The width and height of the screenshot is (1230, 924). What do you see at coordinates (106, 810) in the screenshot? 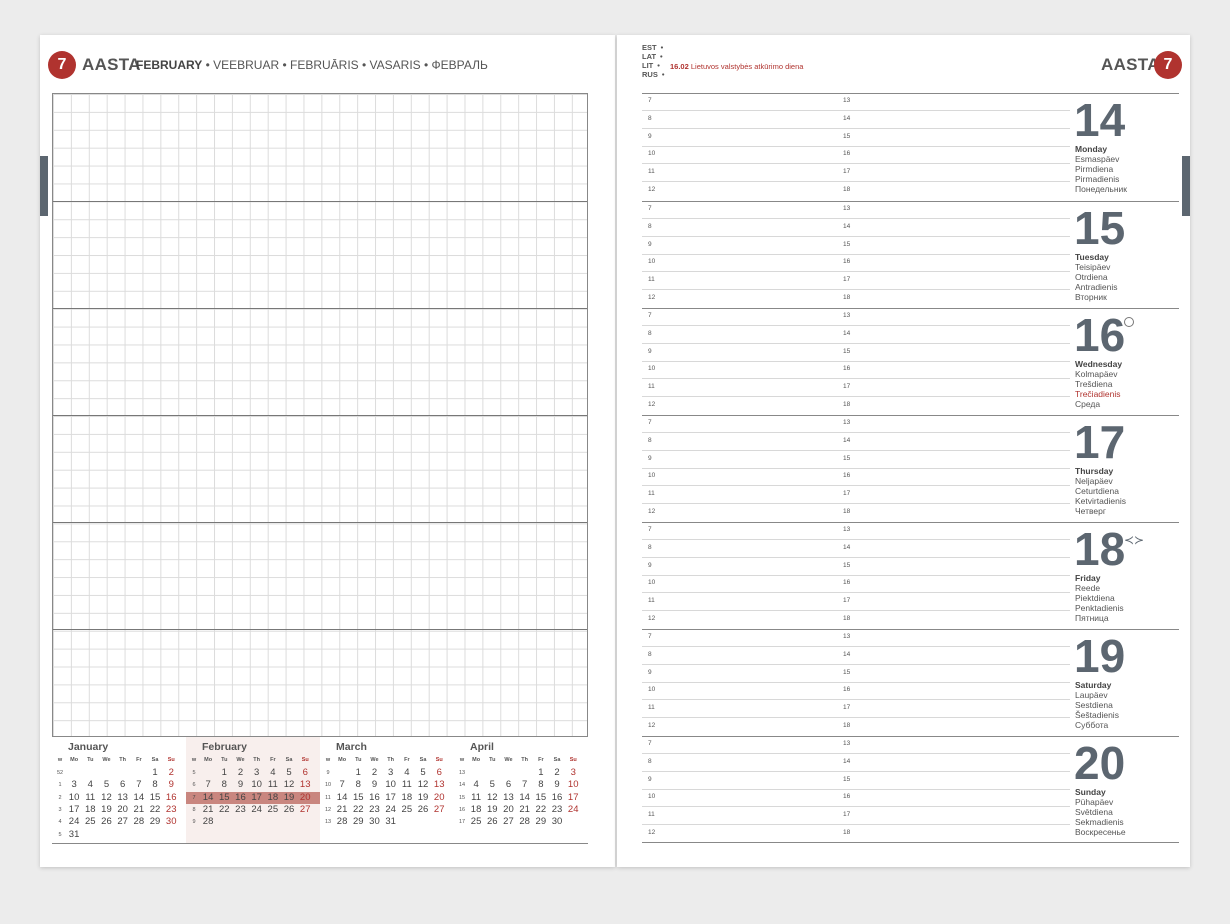
I see `day-cell: 19` at bounding box center [106, 810].